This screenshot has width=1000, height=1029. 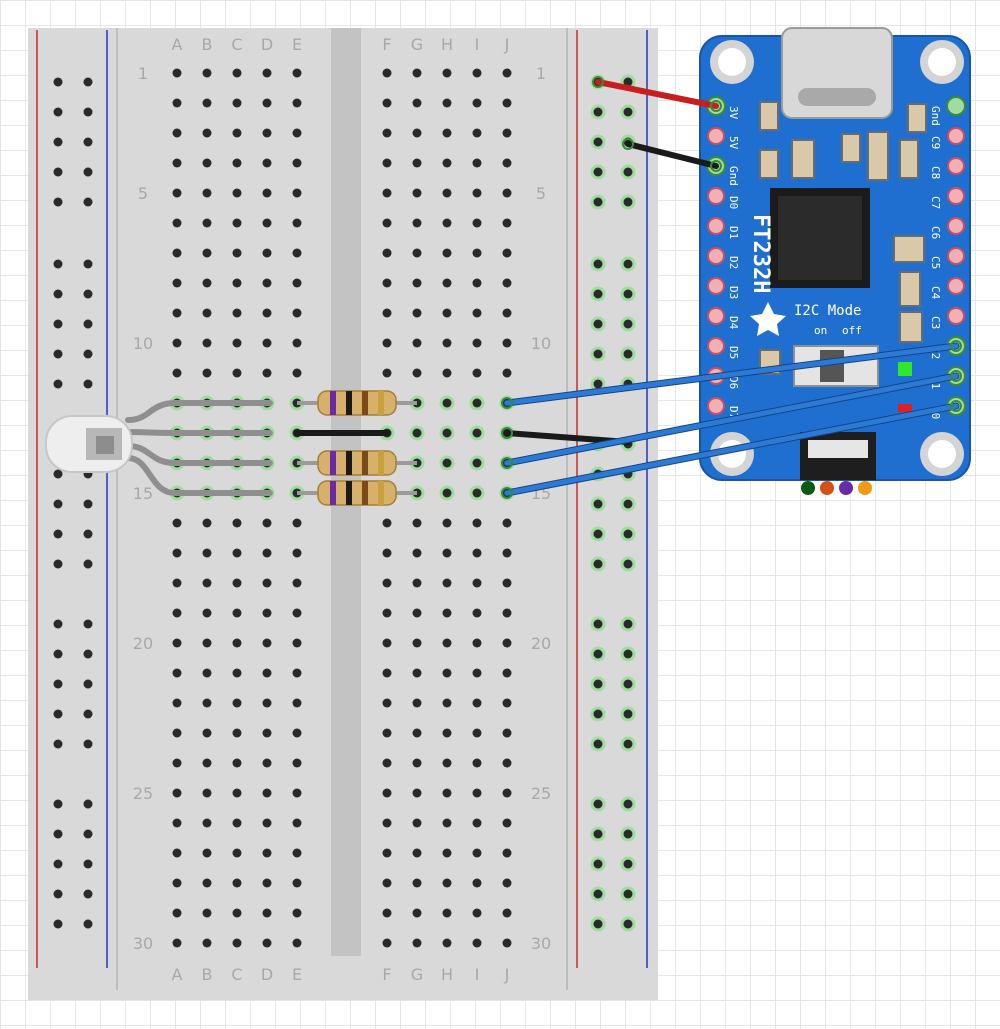 What do you see at coordinates (760, 253) in the screenshot?
I see `board-title: FT232H` at bounding box center [760, 253].